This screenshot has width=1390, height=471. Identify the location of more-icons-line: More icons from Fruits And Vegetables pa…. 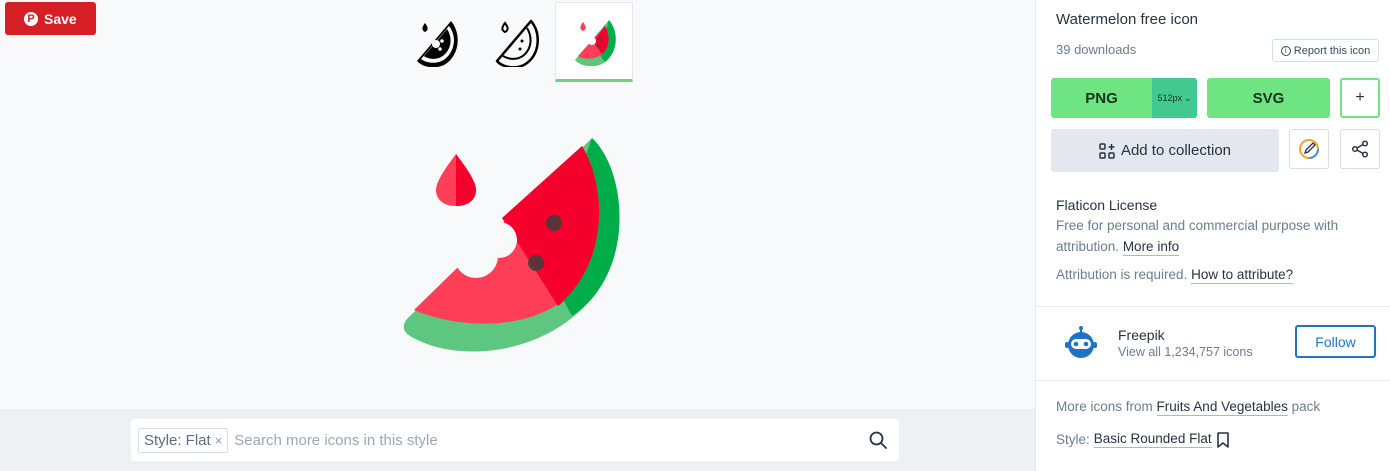
(1188, 407).